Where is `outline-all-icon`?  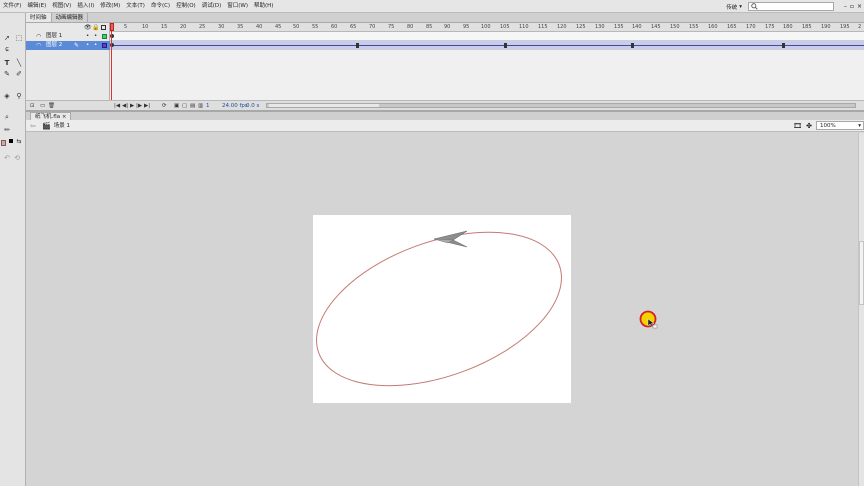 outline-all-icon is located at coordinates (103, 27).